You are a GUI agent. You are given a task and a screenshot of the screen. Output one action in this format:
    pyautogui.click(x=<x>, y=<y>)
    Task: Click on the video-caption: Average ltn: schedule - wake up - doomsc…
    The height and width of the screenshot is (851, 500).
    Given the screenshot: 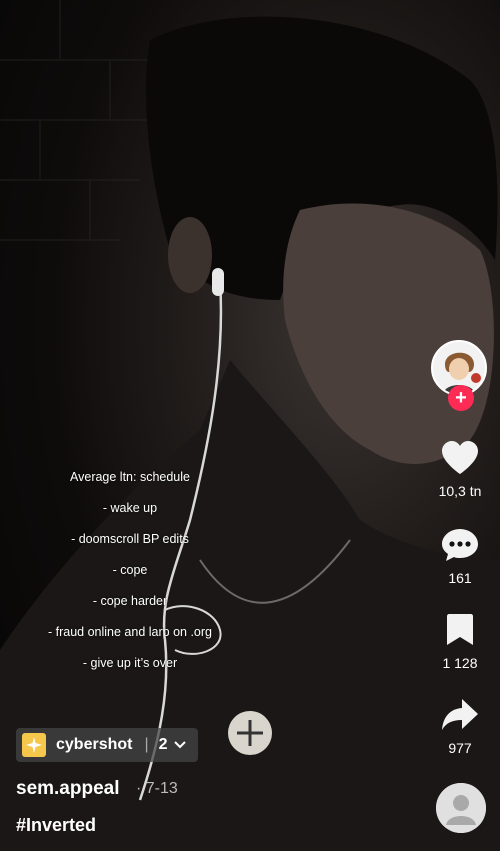 What is the action you would take?
    pyautogui.click(x=130, y=578)
    